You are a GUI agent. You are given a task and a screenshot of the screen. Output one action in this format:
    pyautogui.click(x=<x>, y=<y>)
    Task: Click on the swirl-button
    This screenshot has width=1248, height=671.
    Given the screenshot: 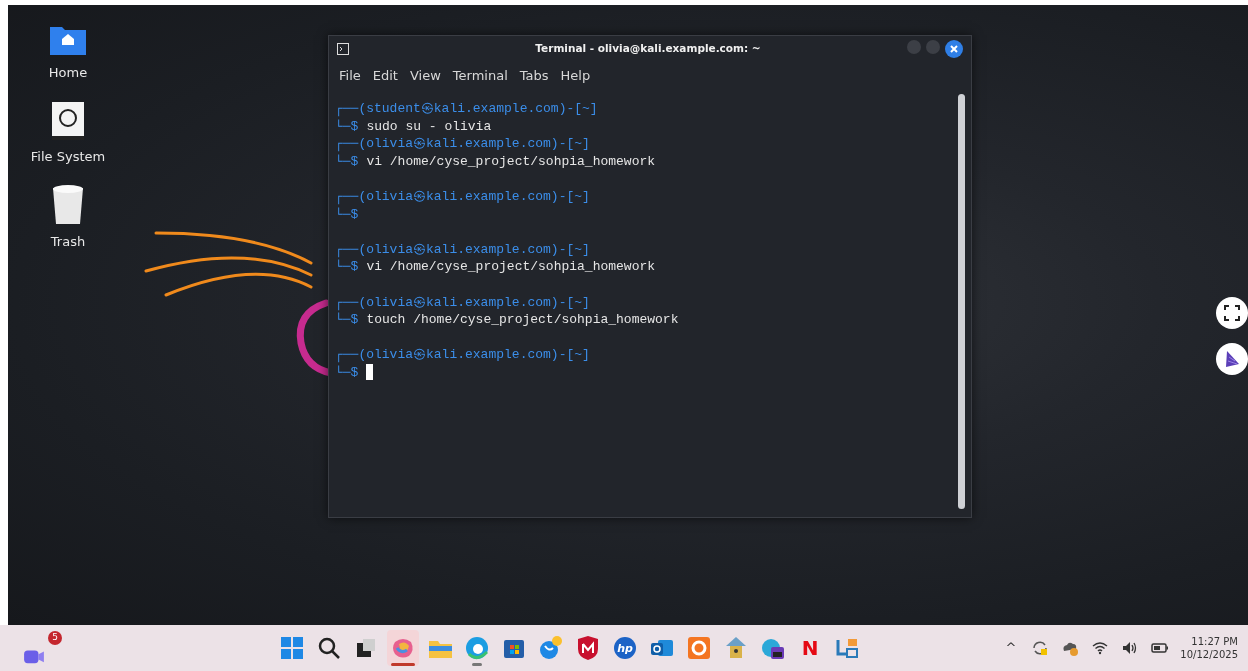 What is the action you would take?
    pyautogui.click(x=403, y=648)
    